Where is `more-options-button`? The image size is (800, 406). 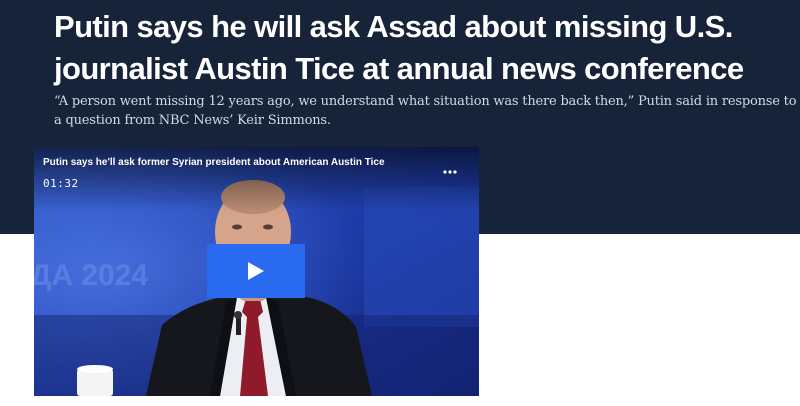 more-options-button is located at coordinates (450, 171).